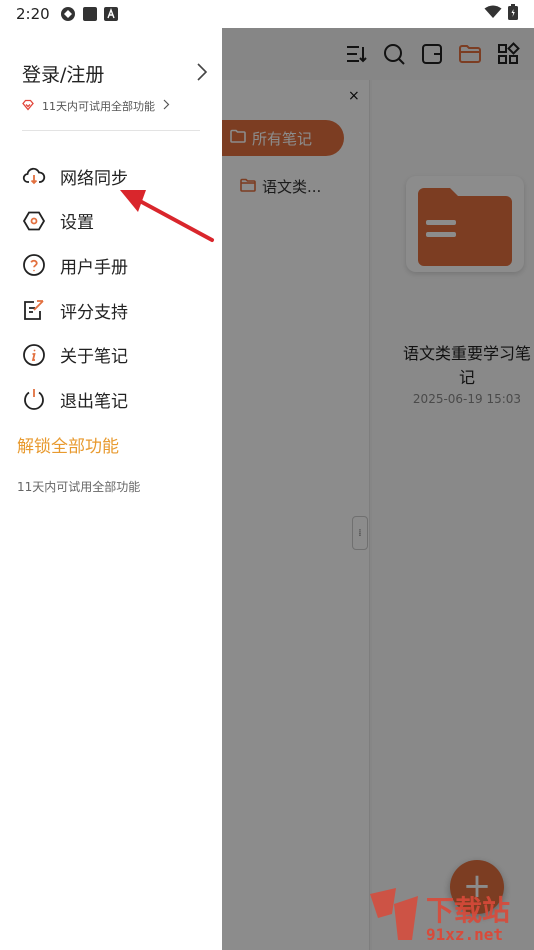 This screenshot has height=950, width=534. I want to click on wifi-icon, so click(493, 14).